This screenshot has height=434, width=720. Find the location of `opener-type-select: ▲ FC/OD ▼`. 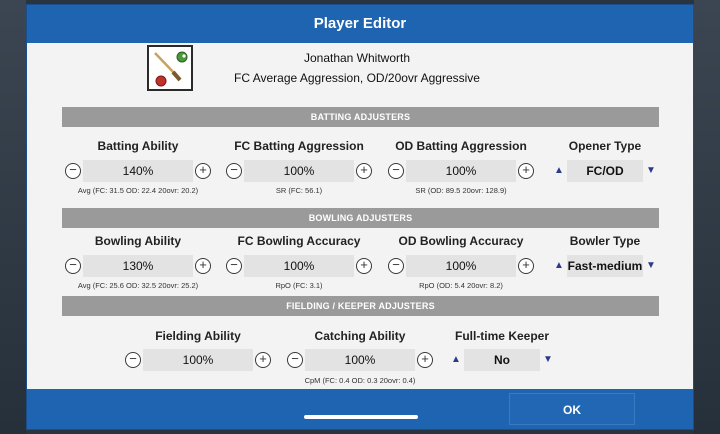

opener-type-select: ▲ FC/OD ▼ is located at coordinates (605, 171).